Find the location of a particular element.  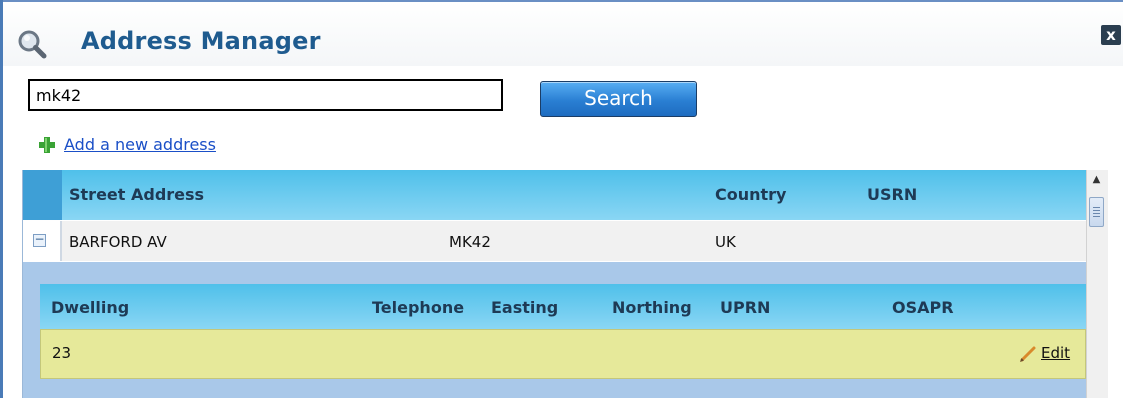

address-grid-header: Street Address Country USRN is located at coordinates (555, 195).